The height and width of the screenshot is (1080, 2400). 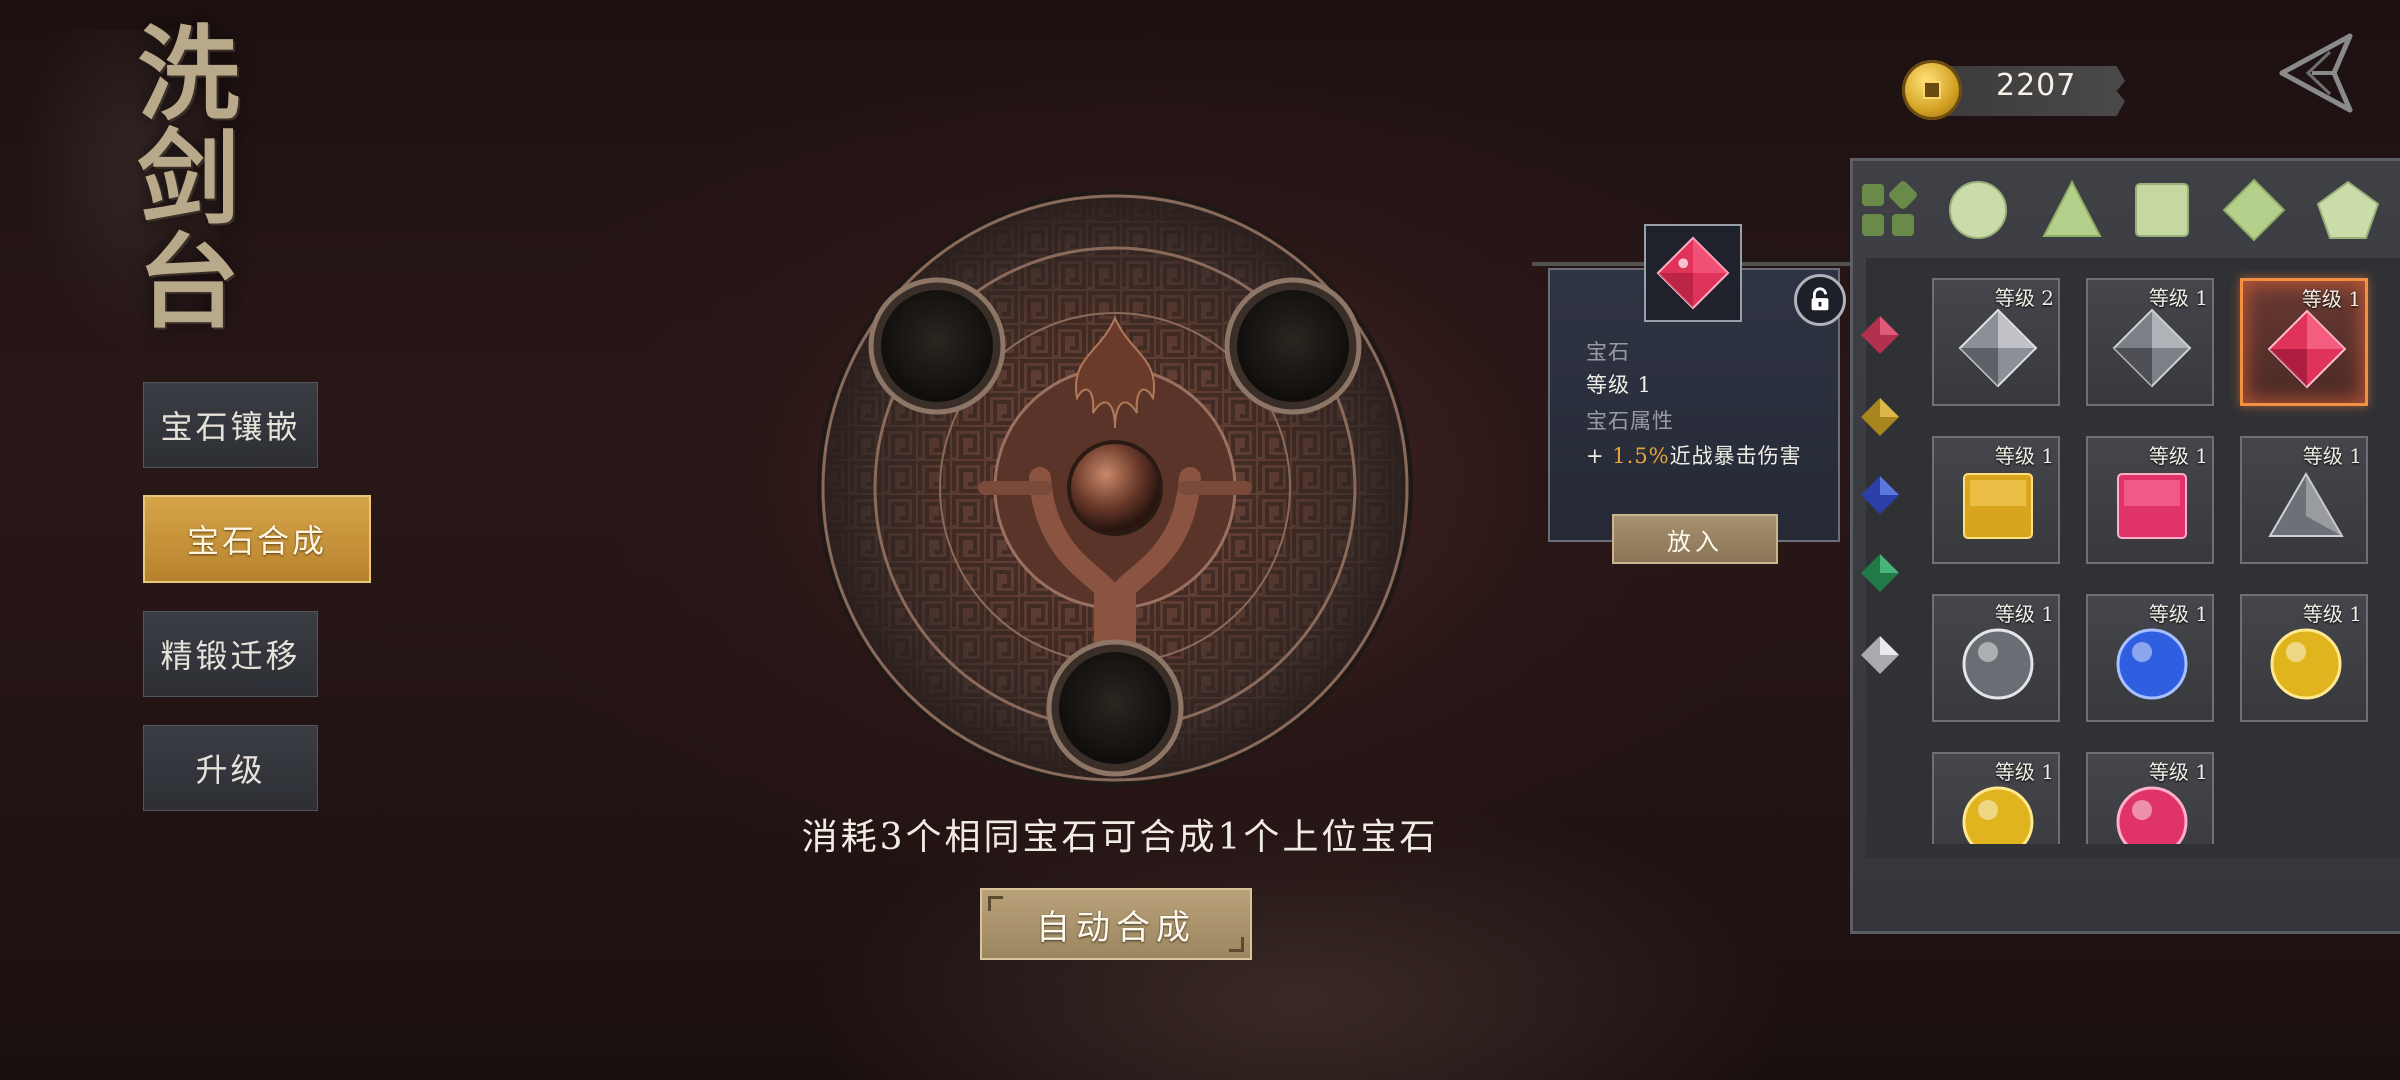 I want to click on menu-item-gem-inlay: 宝石镶嵌, so click(x=230, y=425).